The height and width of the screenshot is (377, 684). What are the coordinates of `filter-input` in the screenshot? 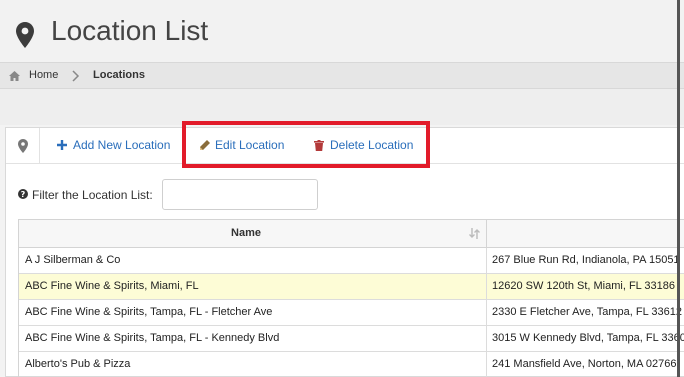 It's located at (240, 194).